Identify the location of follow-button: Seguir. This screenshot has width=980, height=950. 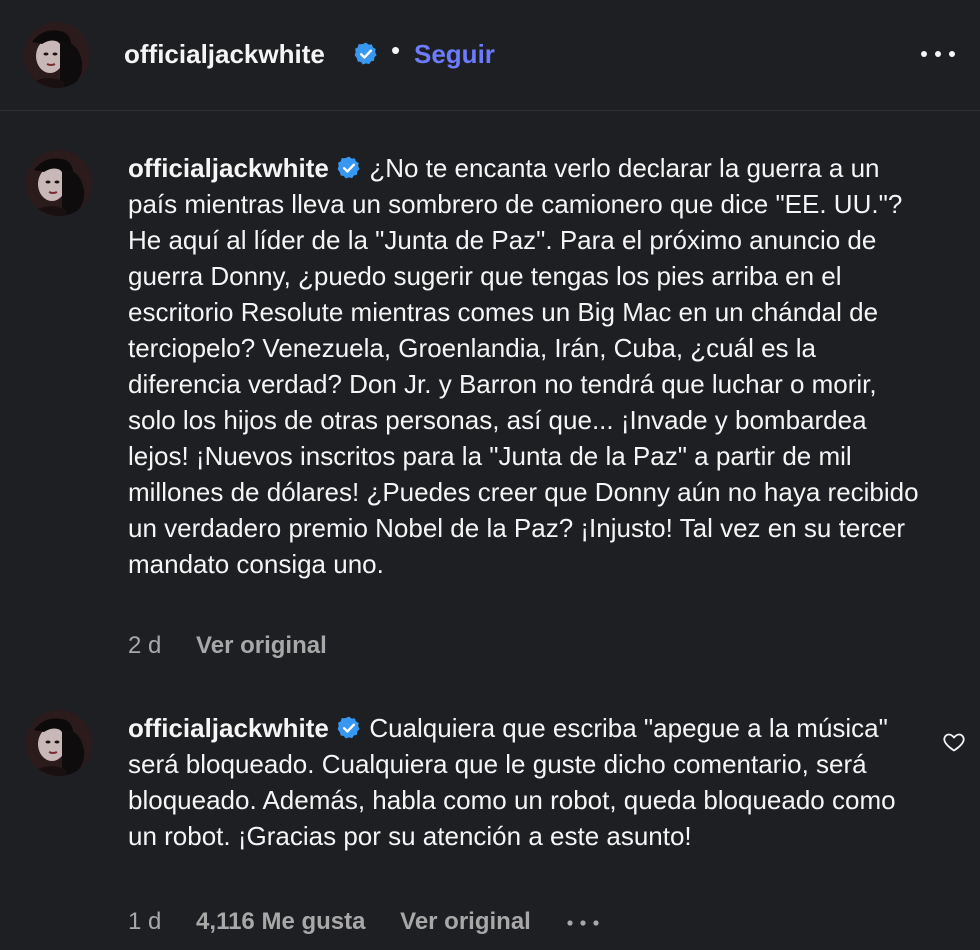
(454, 54).